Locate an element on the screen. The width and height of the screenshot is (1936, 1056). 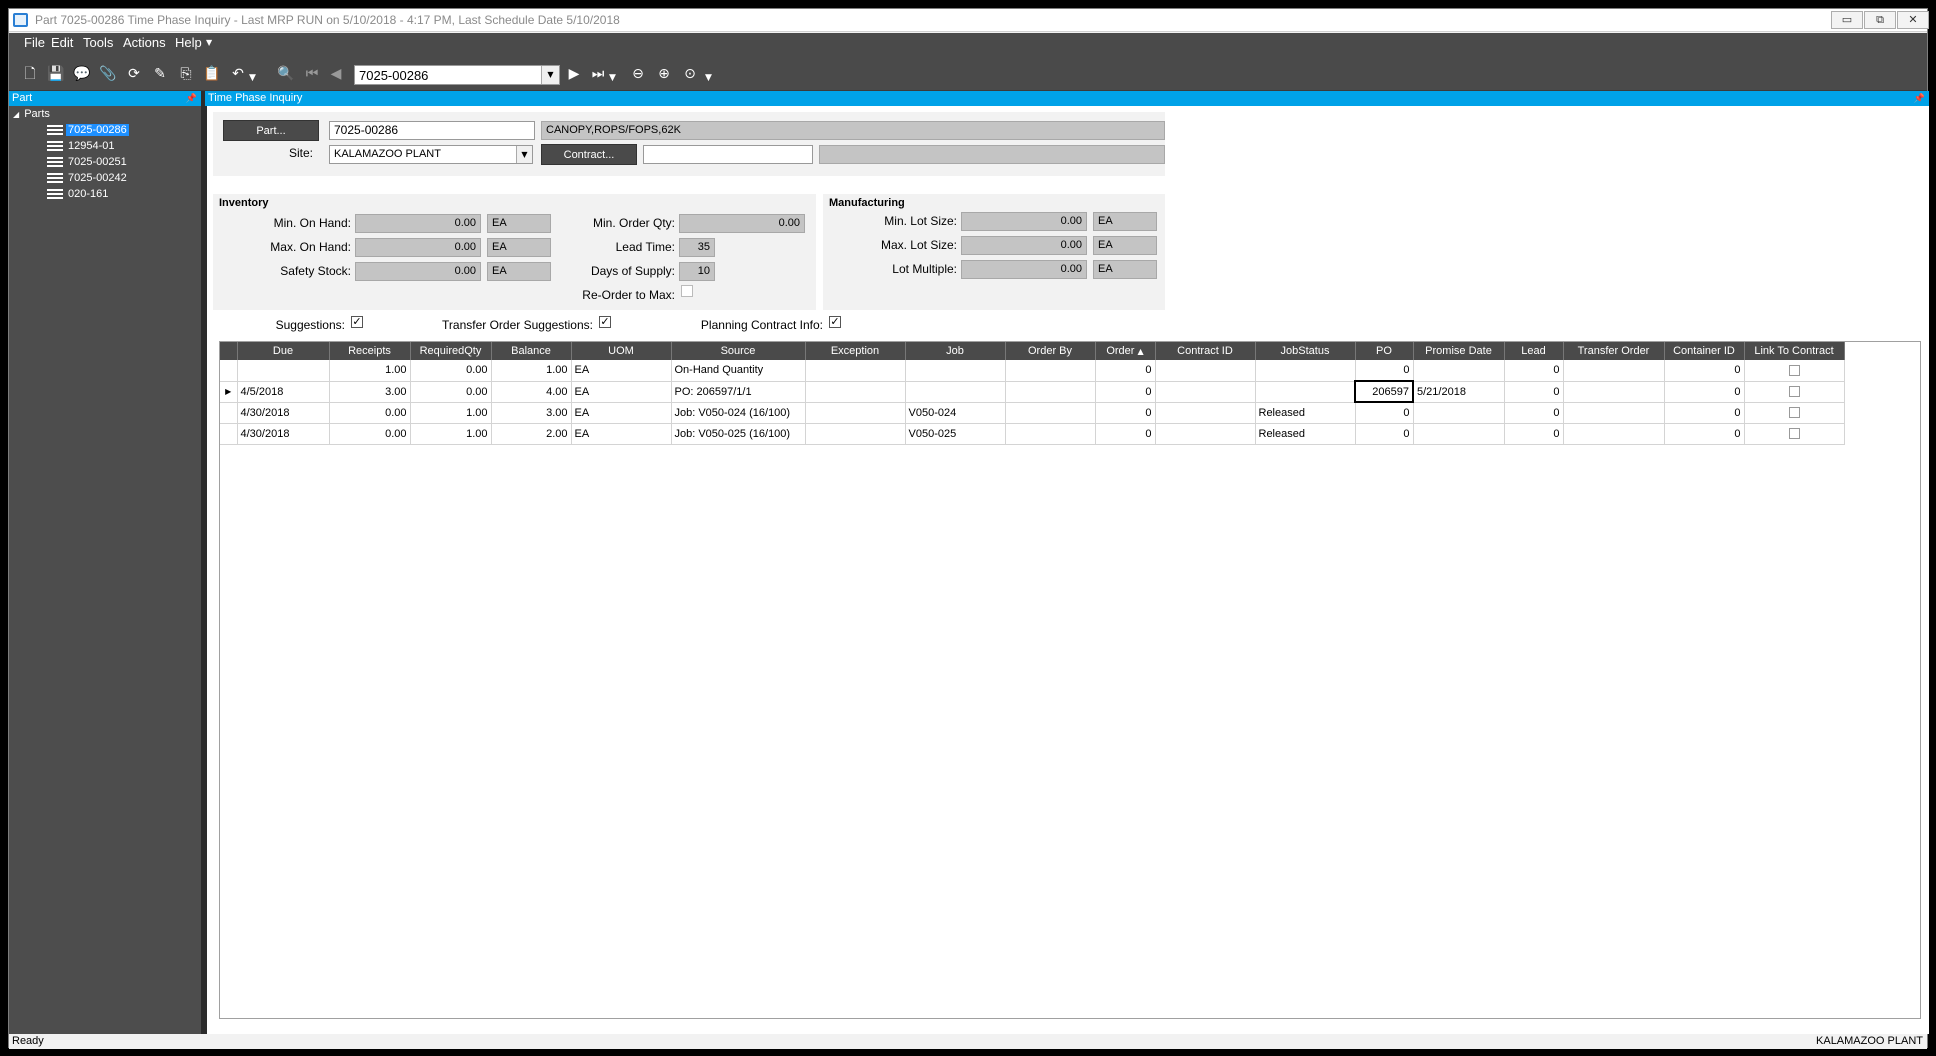
tree-item: 020-161 is located at coordinates (78, 195).